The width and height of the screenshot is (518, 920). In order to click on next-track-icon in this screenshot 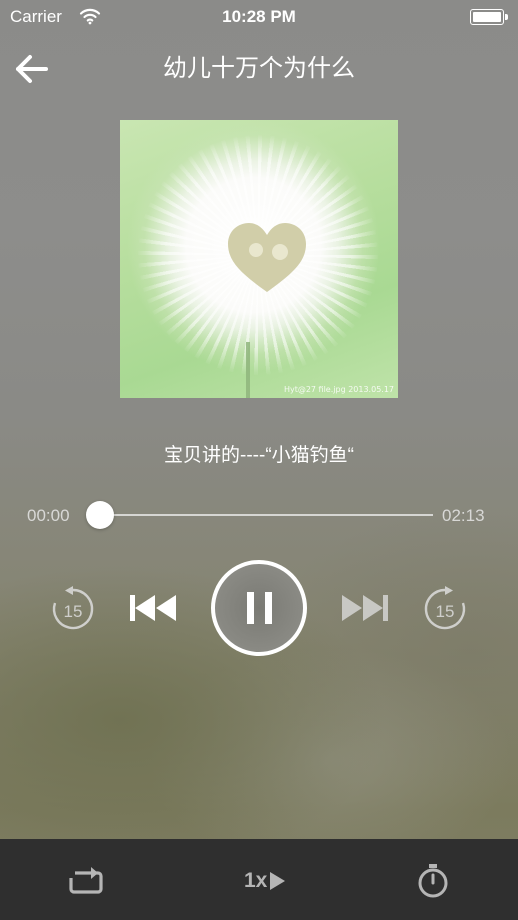, I will do `click(365, 608)`.